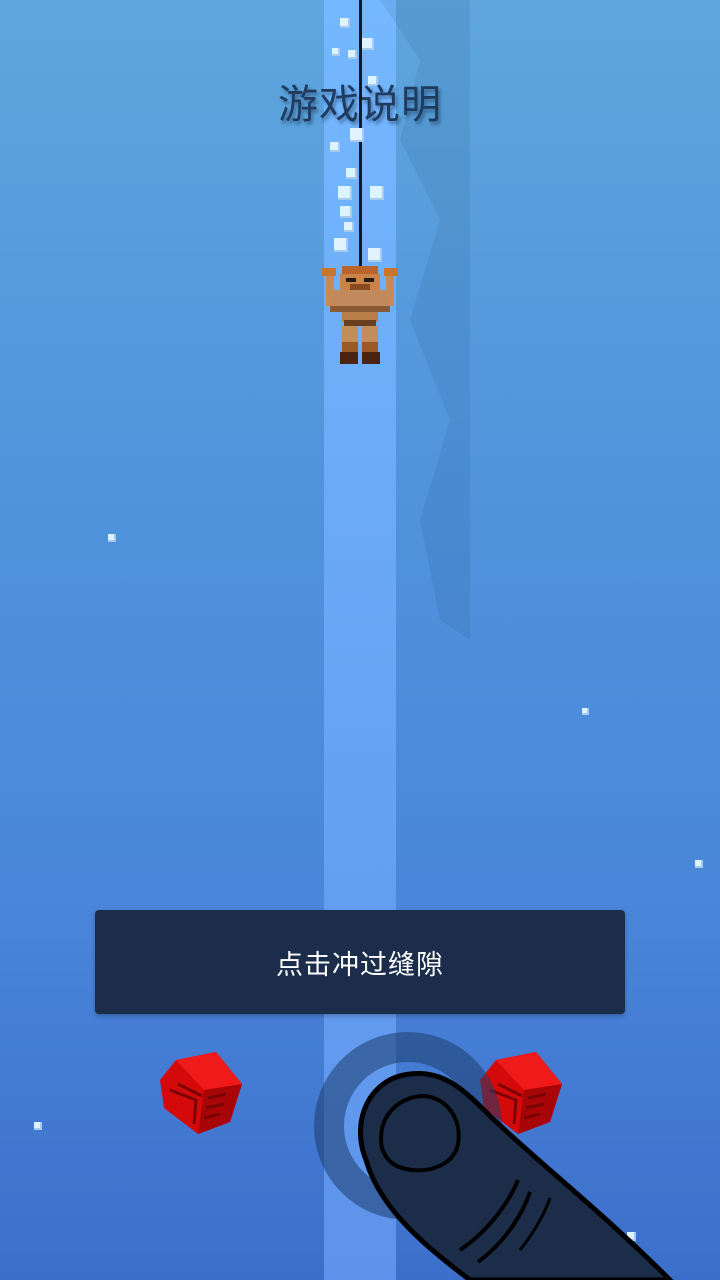 This screenshot has height=1280, width=720. I want to click on page-title: 游戏说明, so click(360, 105).